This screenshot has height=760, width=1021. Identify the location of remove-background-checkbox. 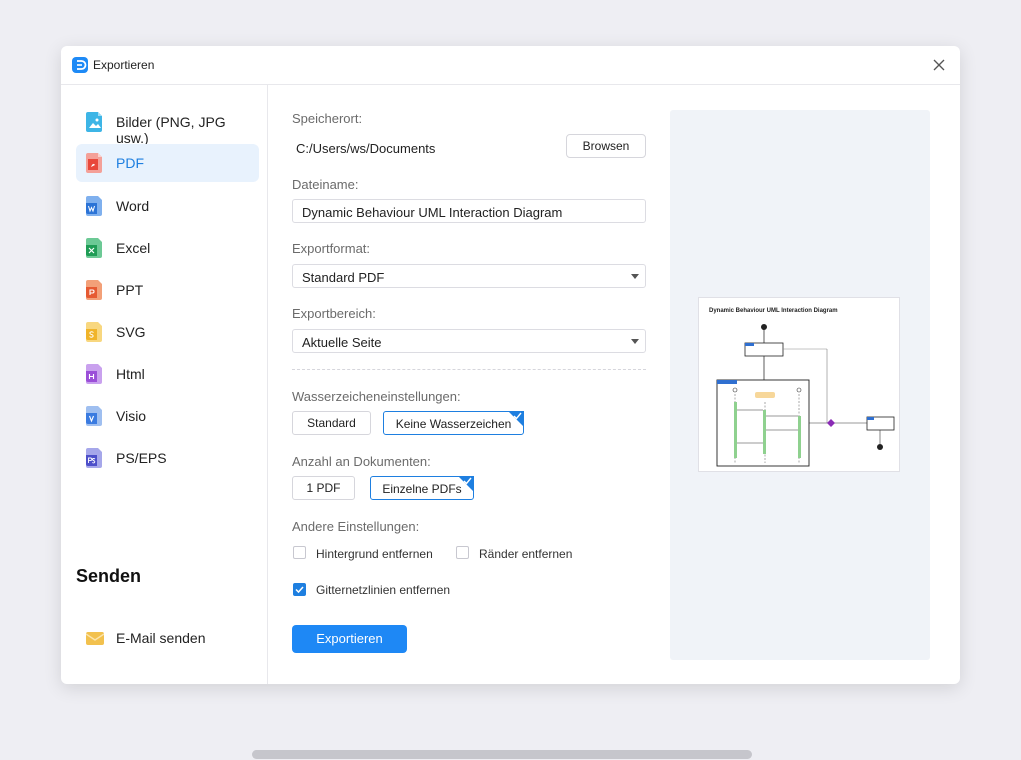
(299, 552).